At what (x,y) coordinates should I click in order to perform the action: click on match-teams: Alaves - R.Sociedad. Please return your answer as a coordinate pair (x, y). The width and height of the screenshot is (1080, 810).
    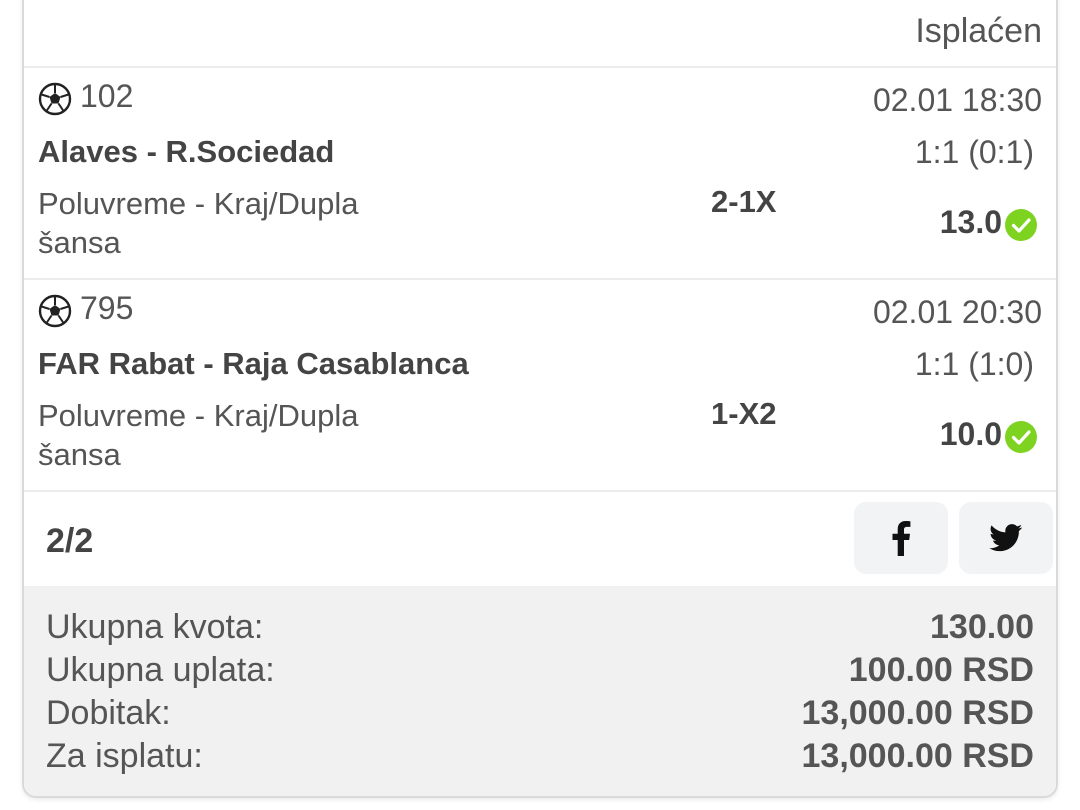
    Looking at the image, I should click on (186, 151).